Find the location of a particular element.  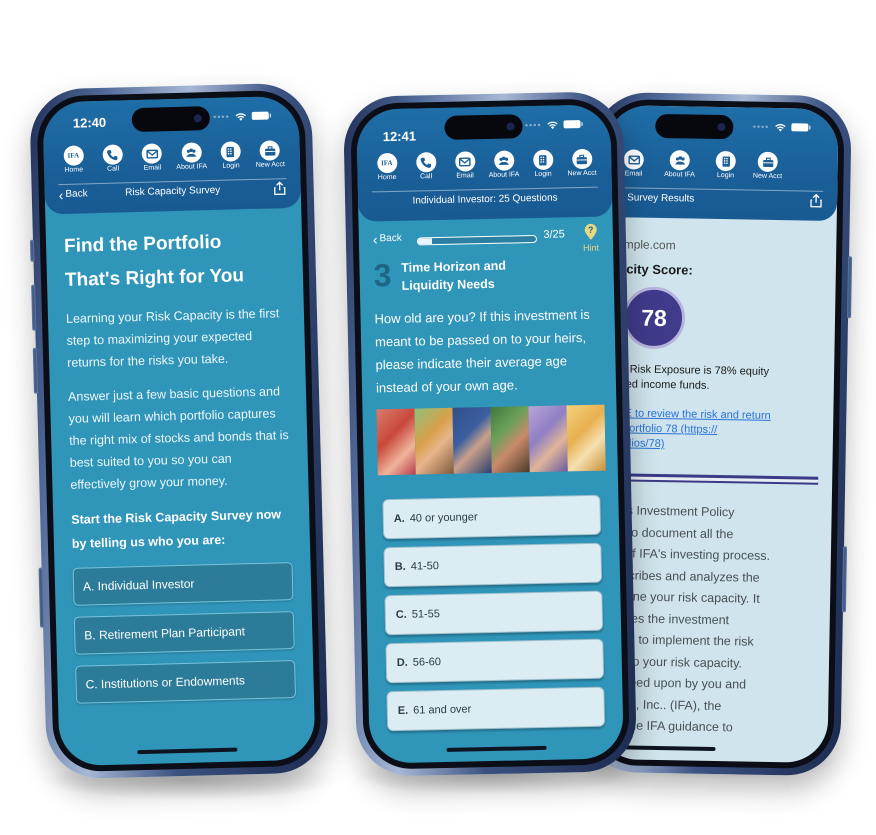

question-number: 3 is located at coordinates (382, 275).